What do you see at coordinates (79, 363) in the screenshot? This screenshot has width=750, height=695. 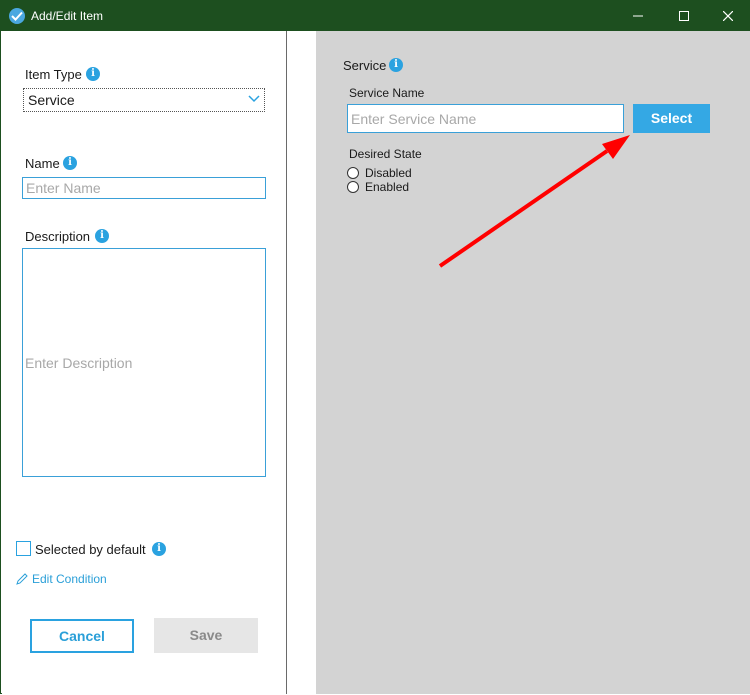 I see `description-placeholder: Enter Description` at bounding box center [79, 363].